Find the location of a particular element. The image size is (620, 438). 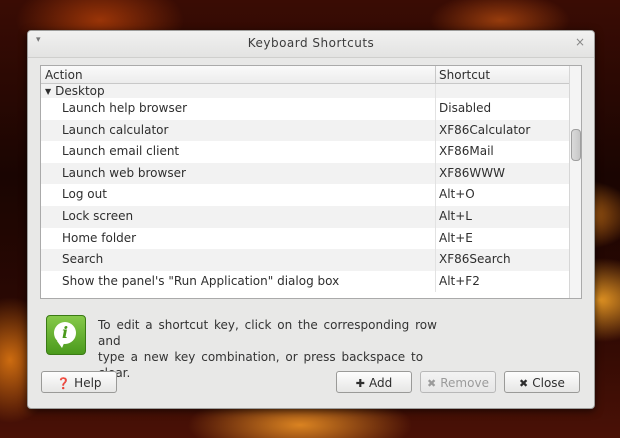

table-row: Launch web browser XF86WWW is located at coordinates (305, 173).